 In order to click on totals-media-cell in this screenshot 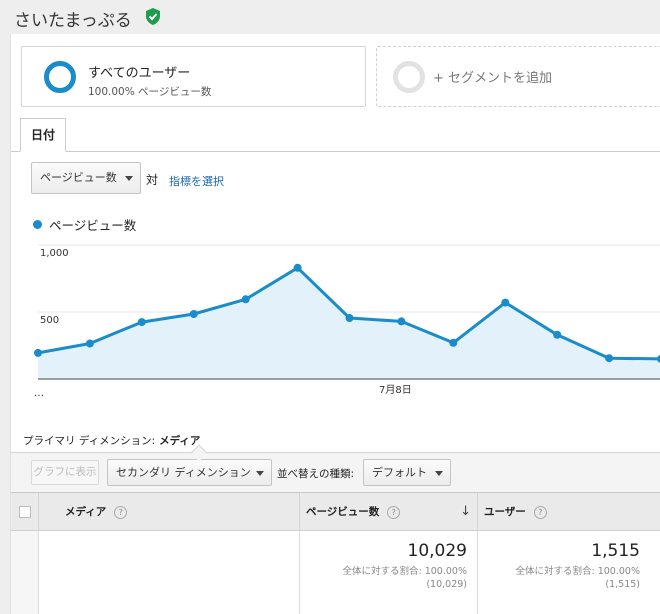, I will do `click(169, 572)`.